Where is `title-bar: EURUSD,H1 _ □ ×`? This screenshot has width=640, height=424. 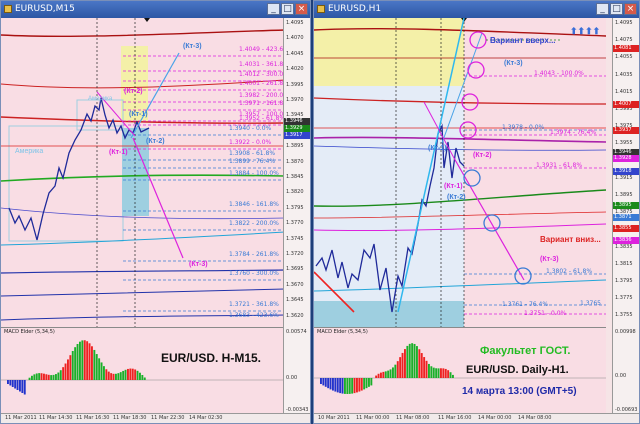 title-bar: EURUSD,H1 _ □ × is located at coordinates (476, 9).